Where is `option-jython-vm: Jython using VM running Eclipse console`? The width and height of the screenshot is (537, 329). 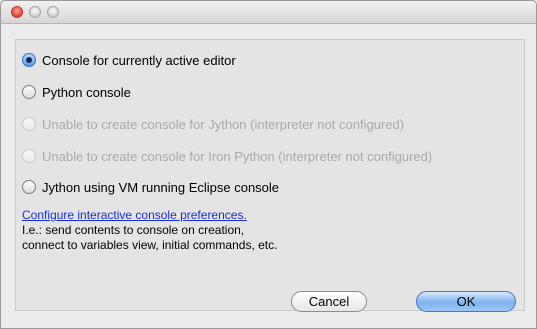
option-jython-vm: Jython using VM running Eclipse console is located at coordinates (150, 187).